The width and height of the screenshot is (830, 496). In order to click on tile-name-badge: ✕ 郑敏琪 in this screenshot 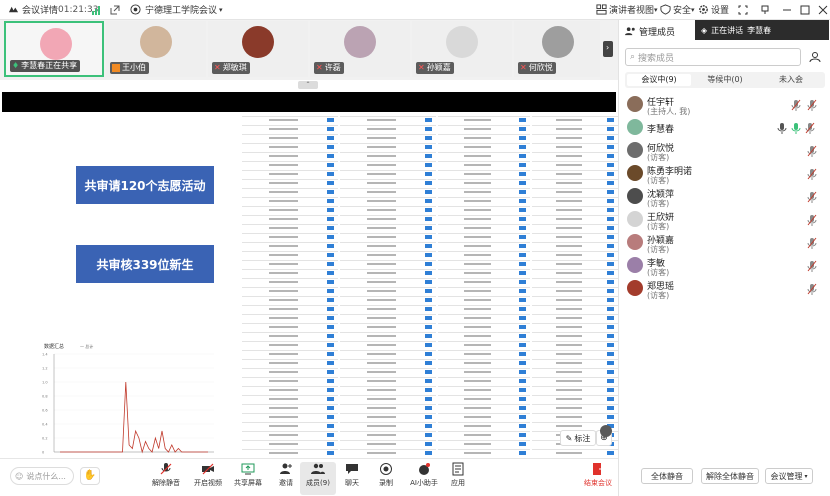, I will do `click(231, 68)`.